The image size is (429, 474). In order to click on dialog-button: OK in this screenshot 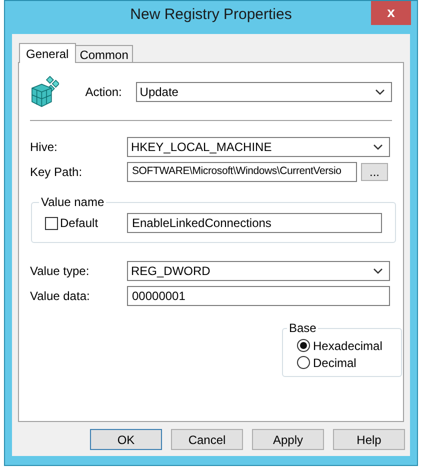, I will do `click(126, 439)`.